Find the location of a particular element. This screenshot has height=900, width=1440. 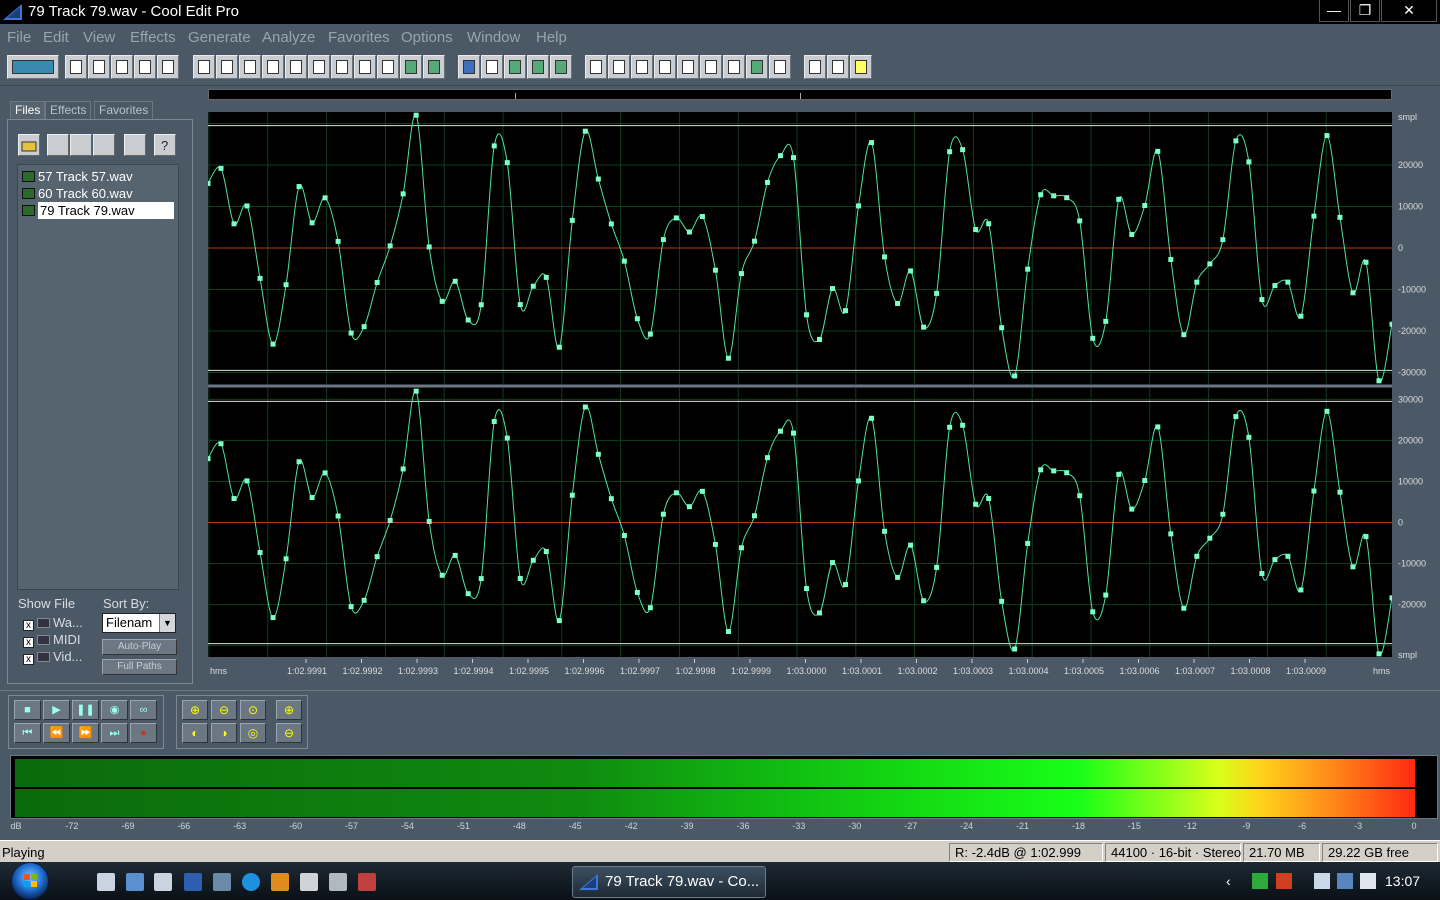

zoom-full-button: ⊙ is located at coordinates (253, 710).